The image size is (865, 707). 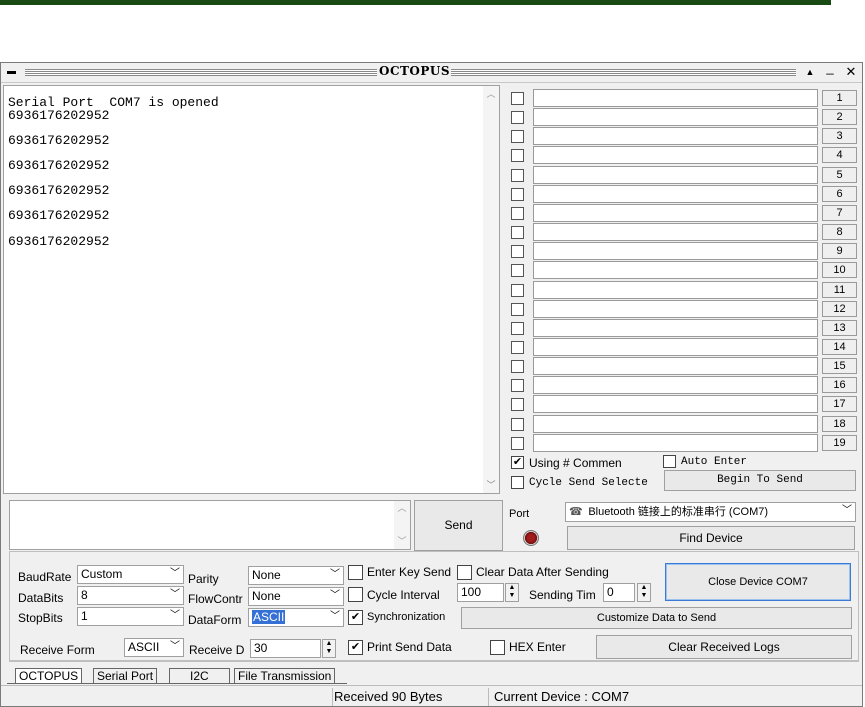 What do you see at coordinates (839, 308) in the screenshot?
I see `send-row-button: 12` at bounding box center [839, 308].